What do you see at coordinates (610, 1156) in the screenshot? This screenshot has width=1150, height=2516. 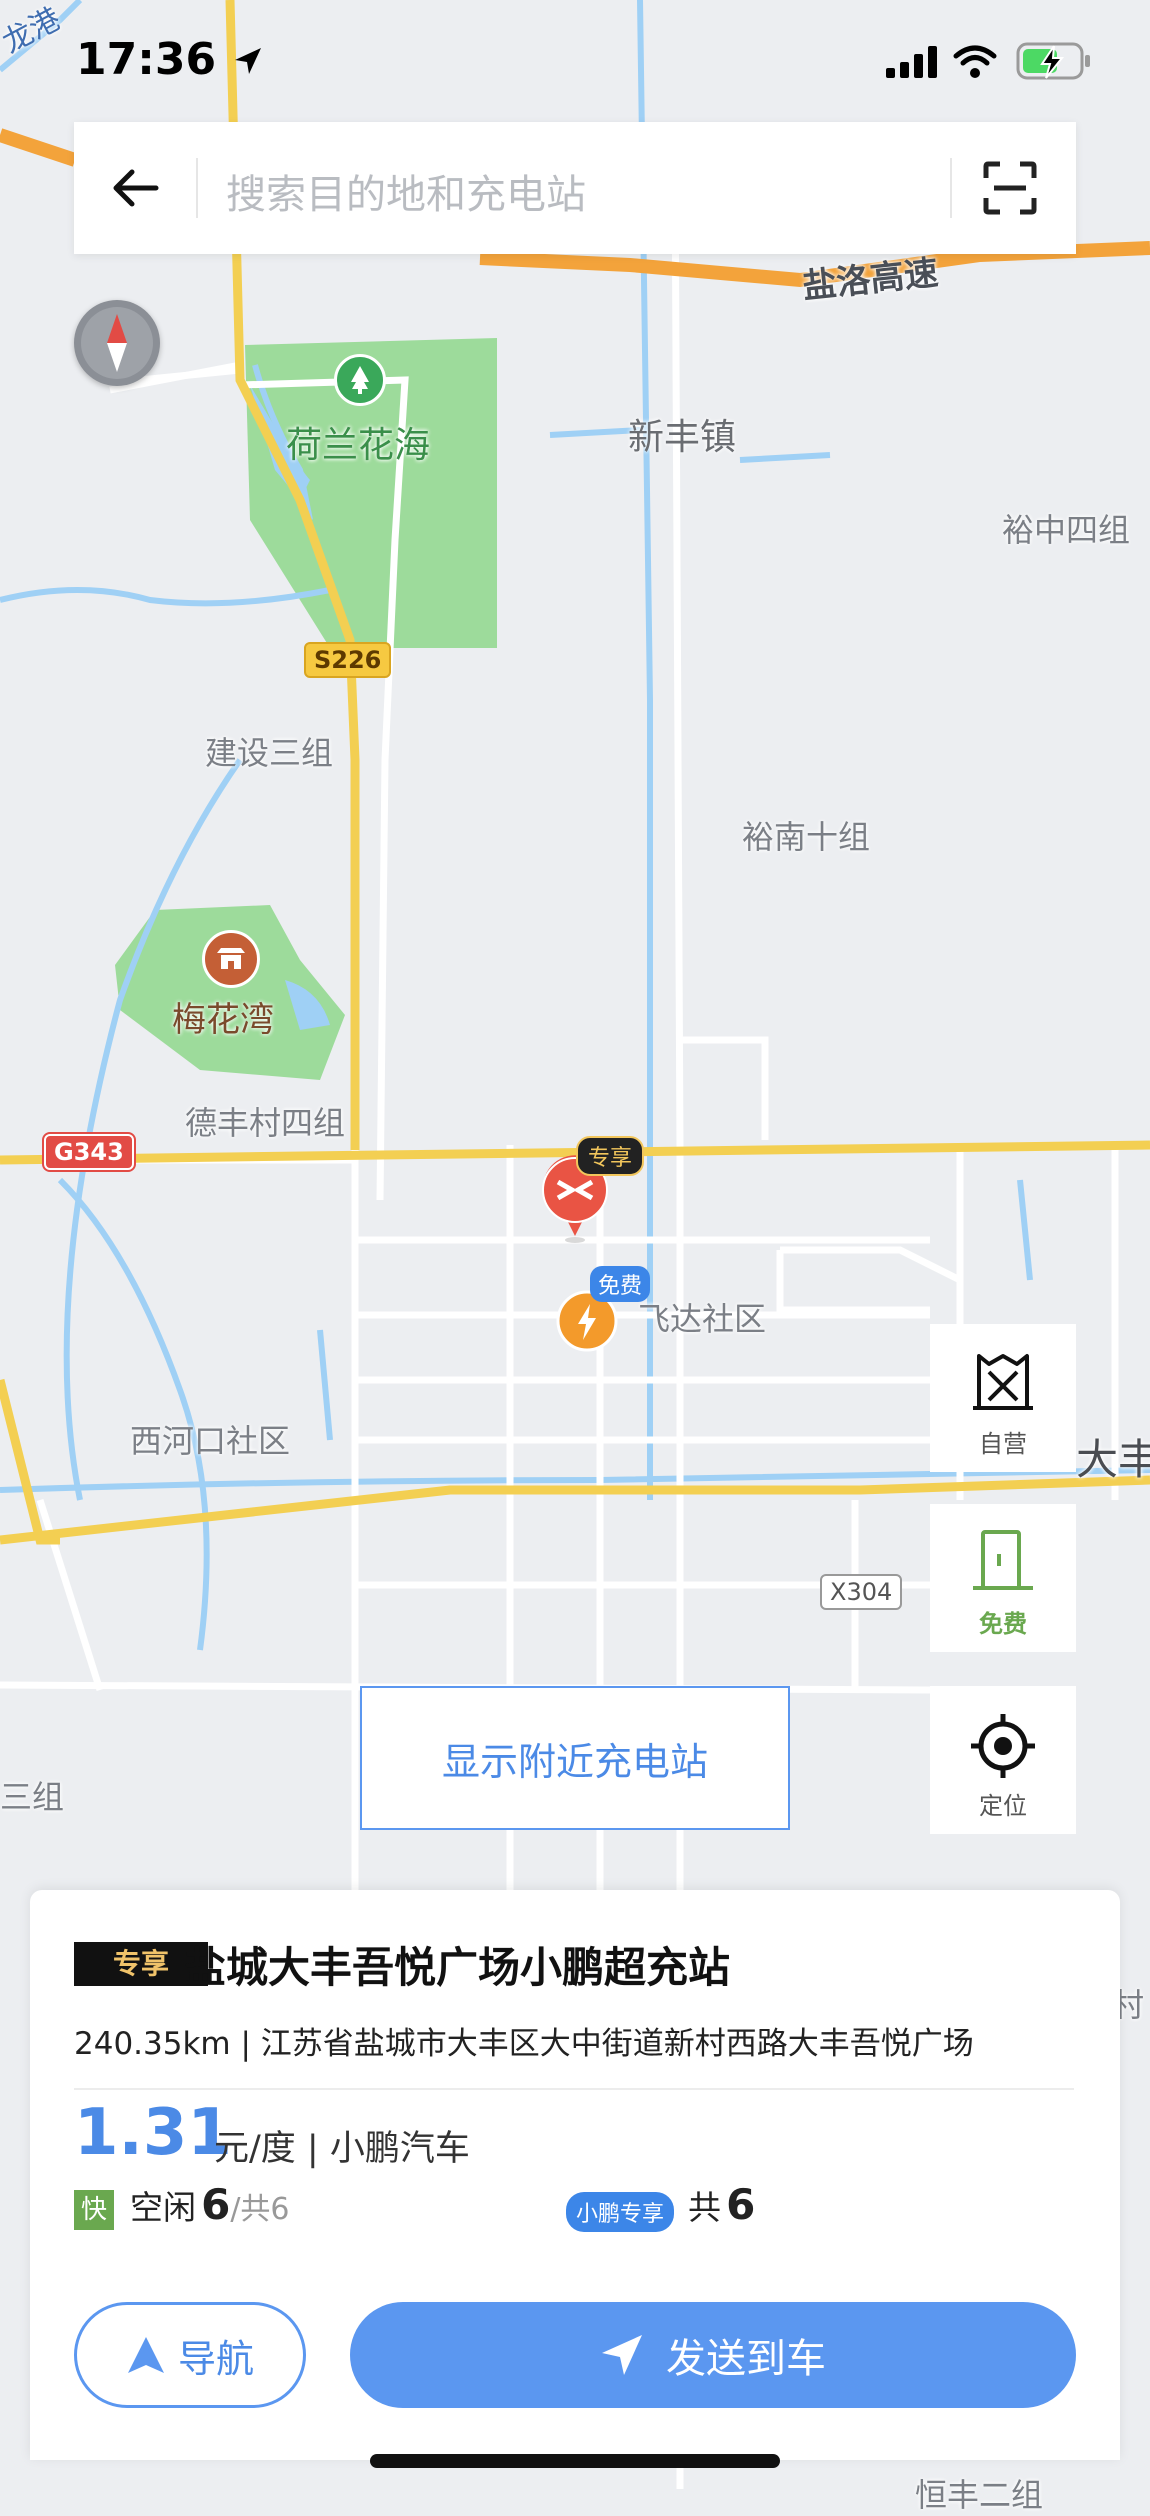 I see `exclusive-pin-tag: 专享` at bounding box center [610, 1156].